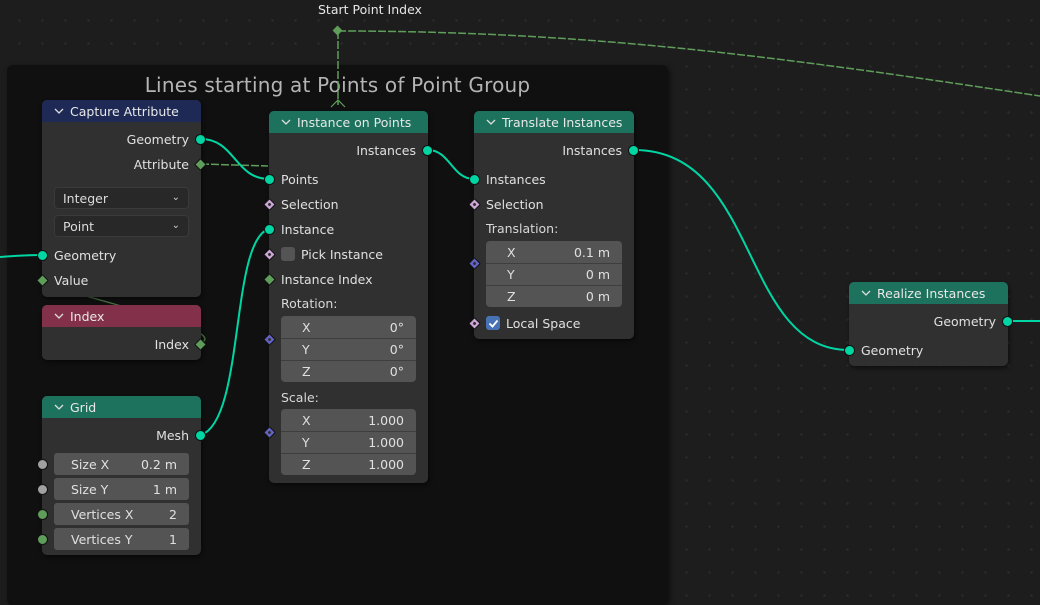 The height and width of the screenshot is (605, 1040). What do you see at coordinates (342, 254) in the screenshot?
I see `socket-label: Pick Instance` at bounding box center [342, 254].